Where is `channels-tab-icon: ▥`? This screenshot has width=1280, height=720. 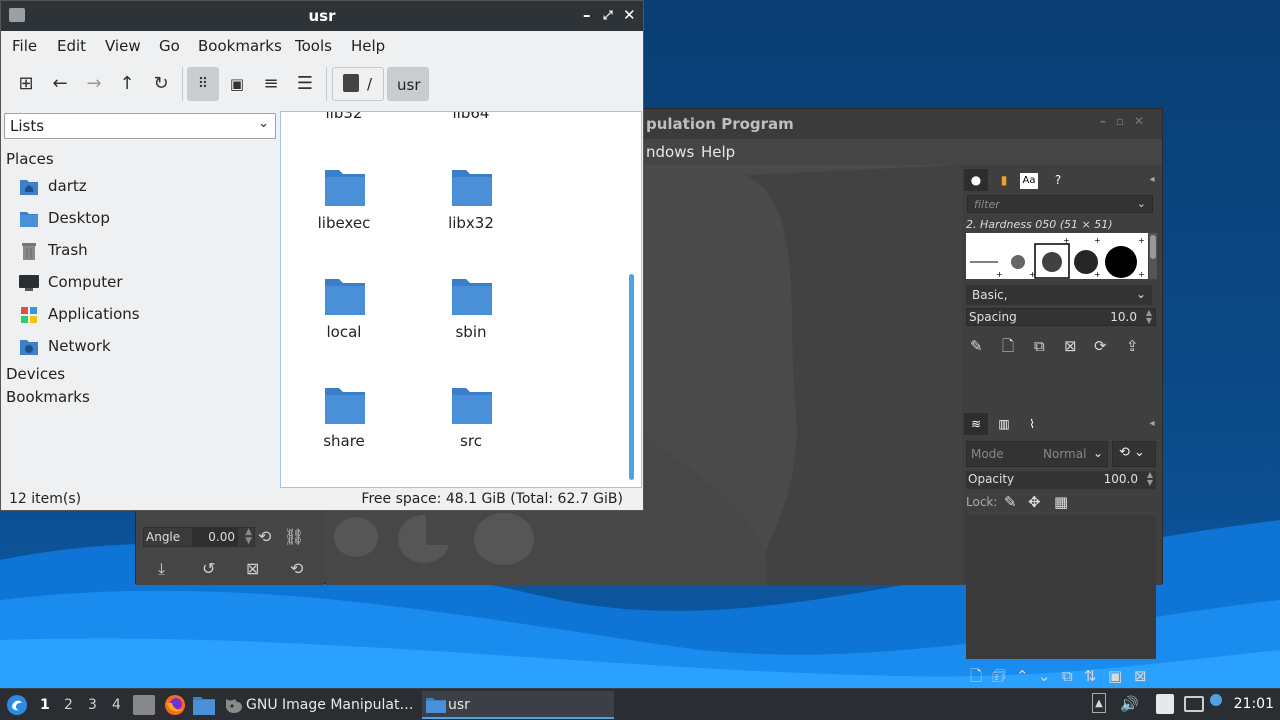 channels-tab-icon: ▥ is located at coordinates (1004, 424).